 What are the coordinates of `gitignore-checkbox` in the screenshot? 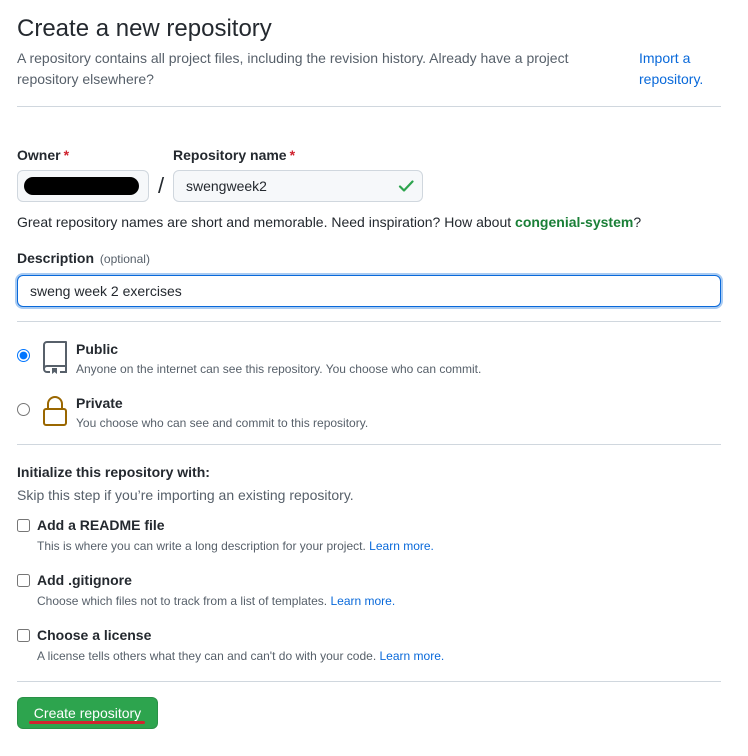 It's located at (23, 580).